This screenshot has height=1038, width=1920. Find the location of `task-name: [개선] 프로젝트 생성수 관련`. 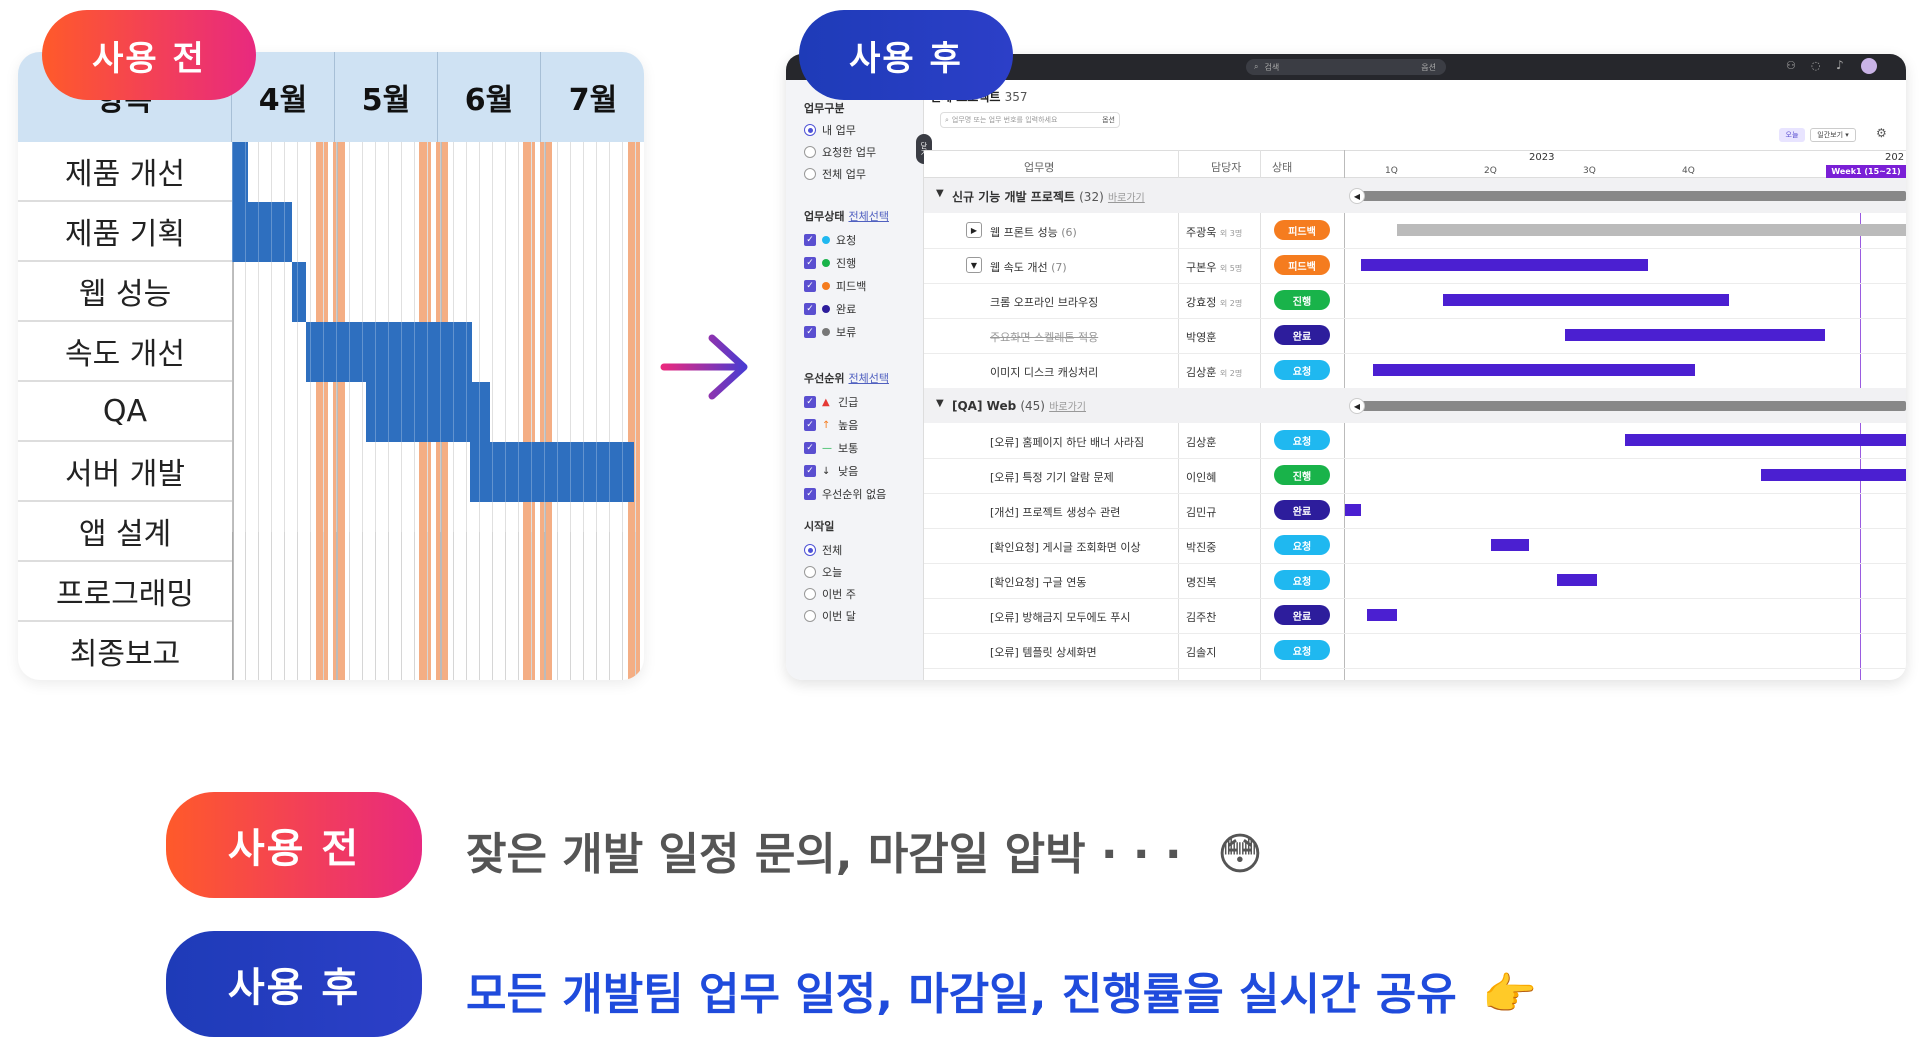

task-name: [개선] 프로젝트 생성수 관련 is located at coordinates (1055, 512).